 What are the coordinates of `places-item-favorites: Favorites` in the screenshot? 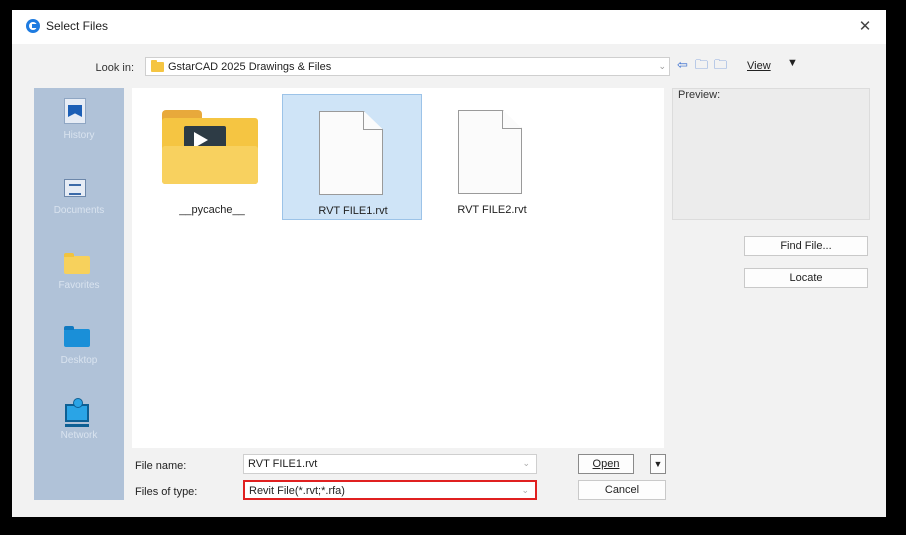 It's located at (79, 274).